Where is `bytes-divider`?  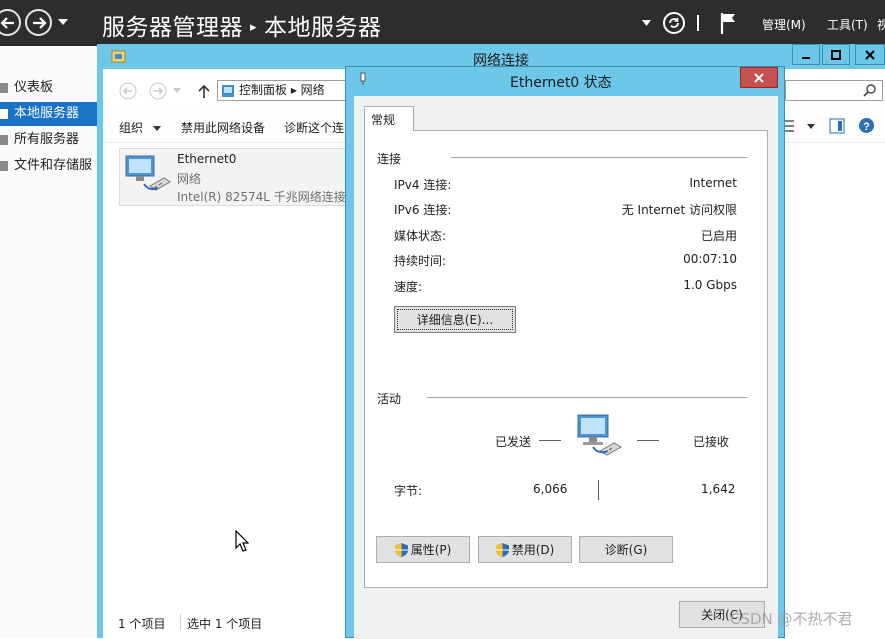
bytes-divider is located at coordinates (598, 490).